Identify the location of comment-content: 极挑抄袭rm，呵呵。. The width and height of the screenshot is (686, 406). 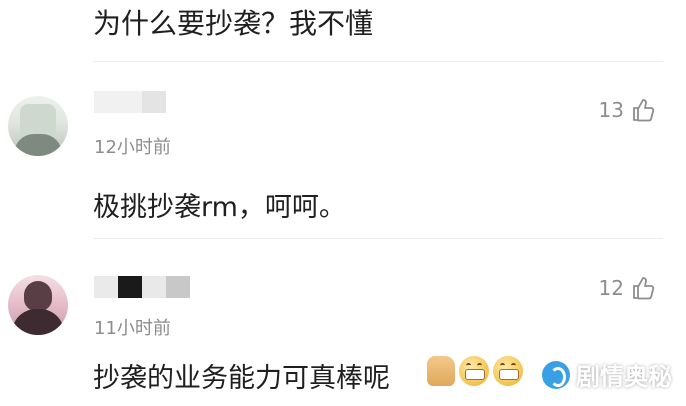
(219, 207).